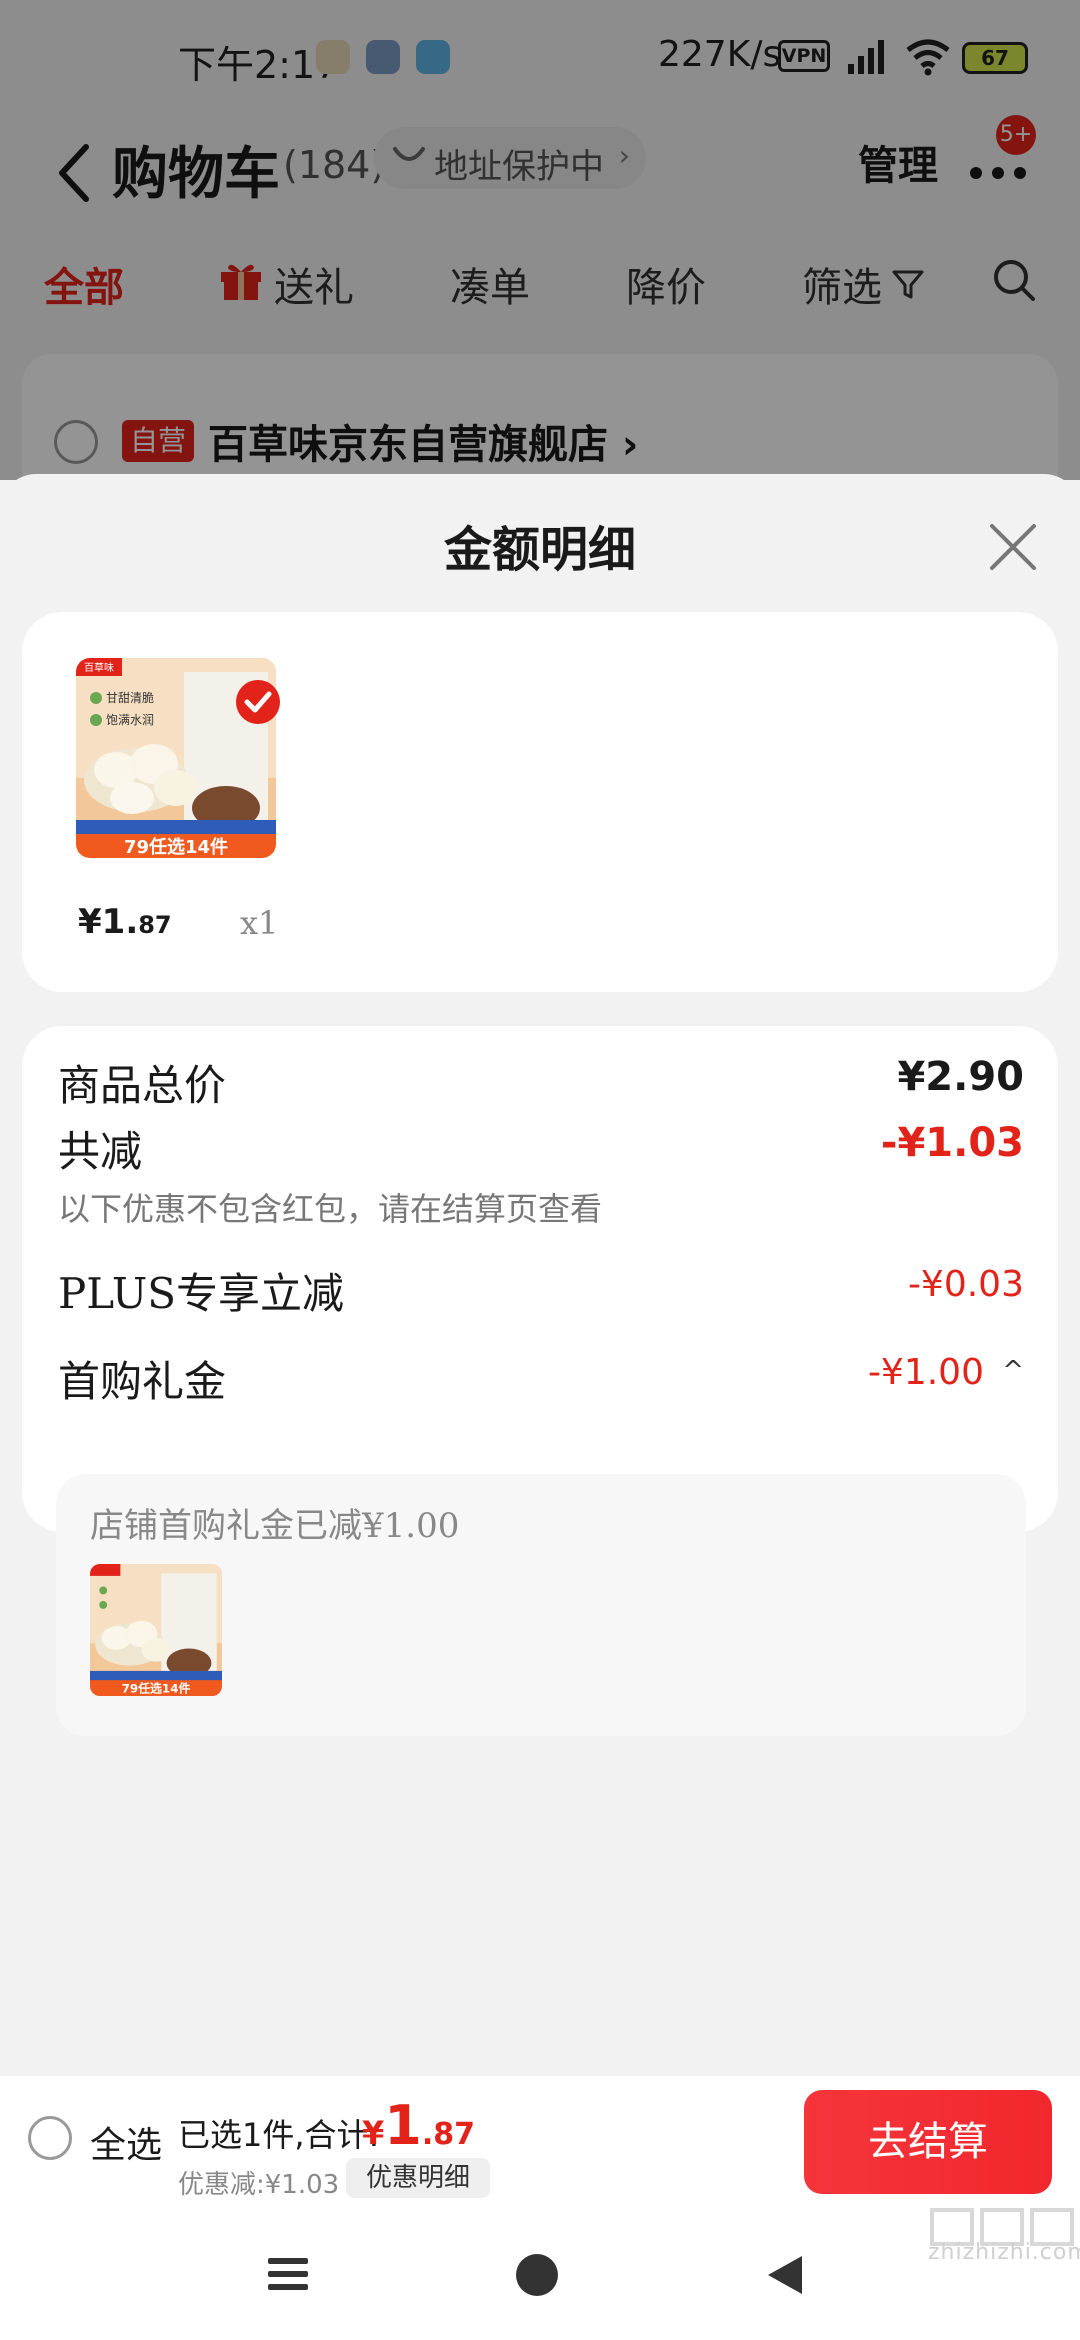 The image size is (1080, 2340). Describe the element at coordinates (100, 1151) in the screenshot. I see `reduce-label: 共减` at that location.